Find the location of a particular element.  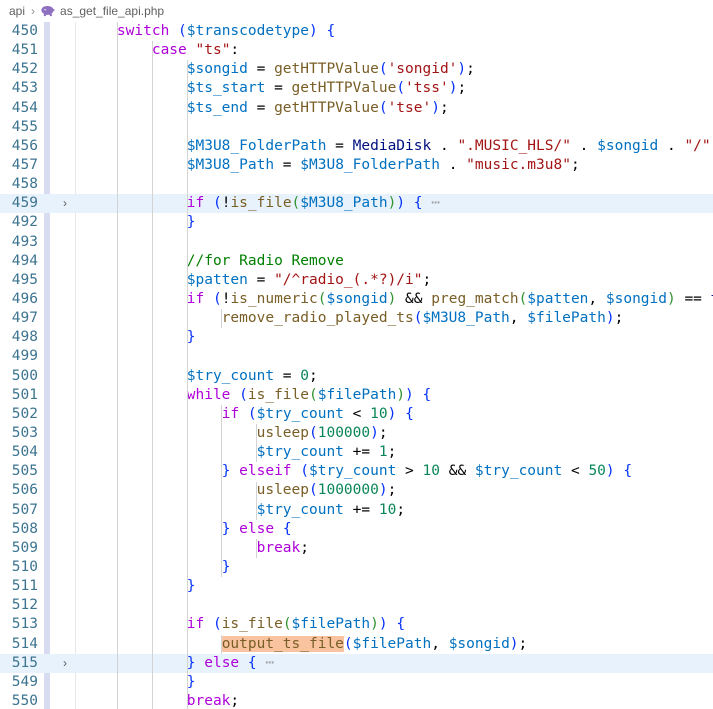

code-text: output_ts_file($filePath, $songid); is located at coordinates (374, 643).